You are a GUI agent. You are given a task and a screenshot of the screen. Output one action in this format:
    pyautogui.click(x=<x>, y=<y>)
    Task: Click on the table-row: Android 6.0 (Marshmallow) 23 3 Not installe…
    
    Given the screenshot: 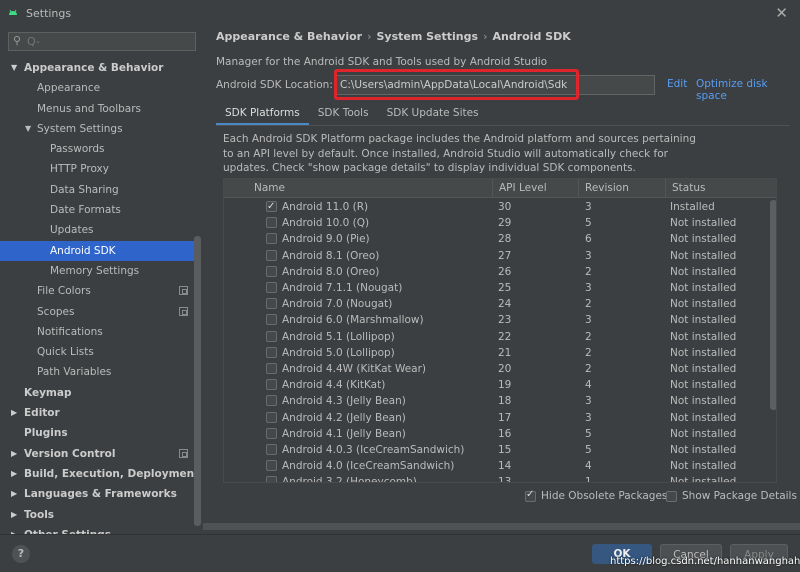 What is the action you would take?
    pyautogui.click(x=500, y=320)
    